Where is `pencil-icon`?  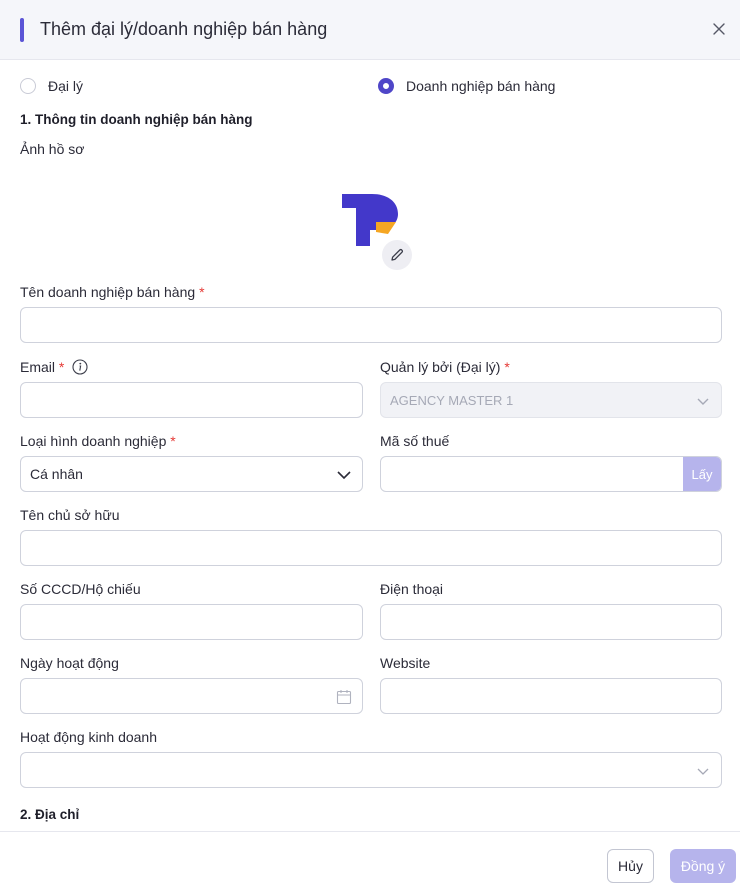 pencil-icon is located at coordinates (397, 254).